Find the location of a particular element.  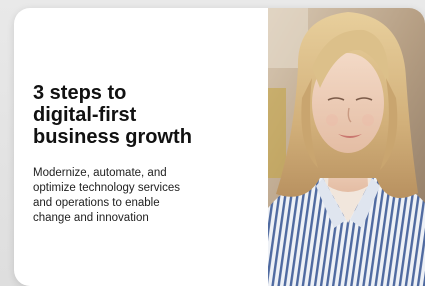

headline-line: digital-first is located at coordinates (85, 115).